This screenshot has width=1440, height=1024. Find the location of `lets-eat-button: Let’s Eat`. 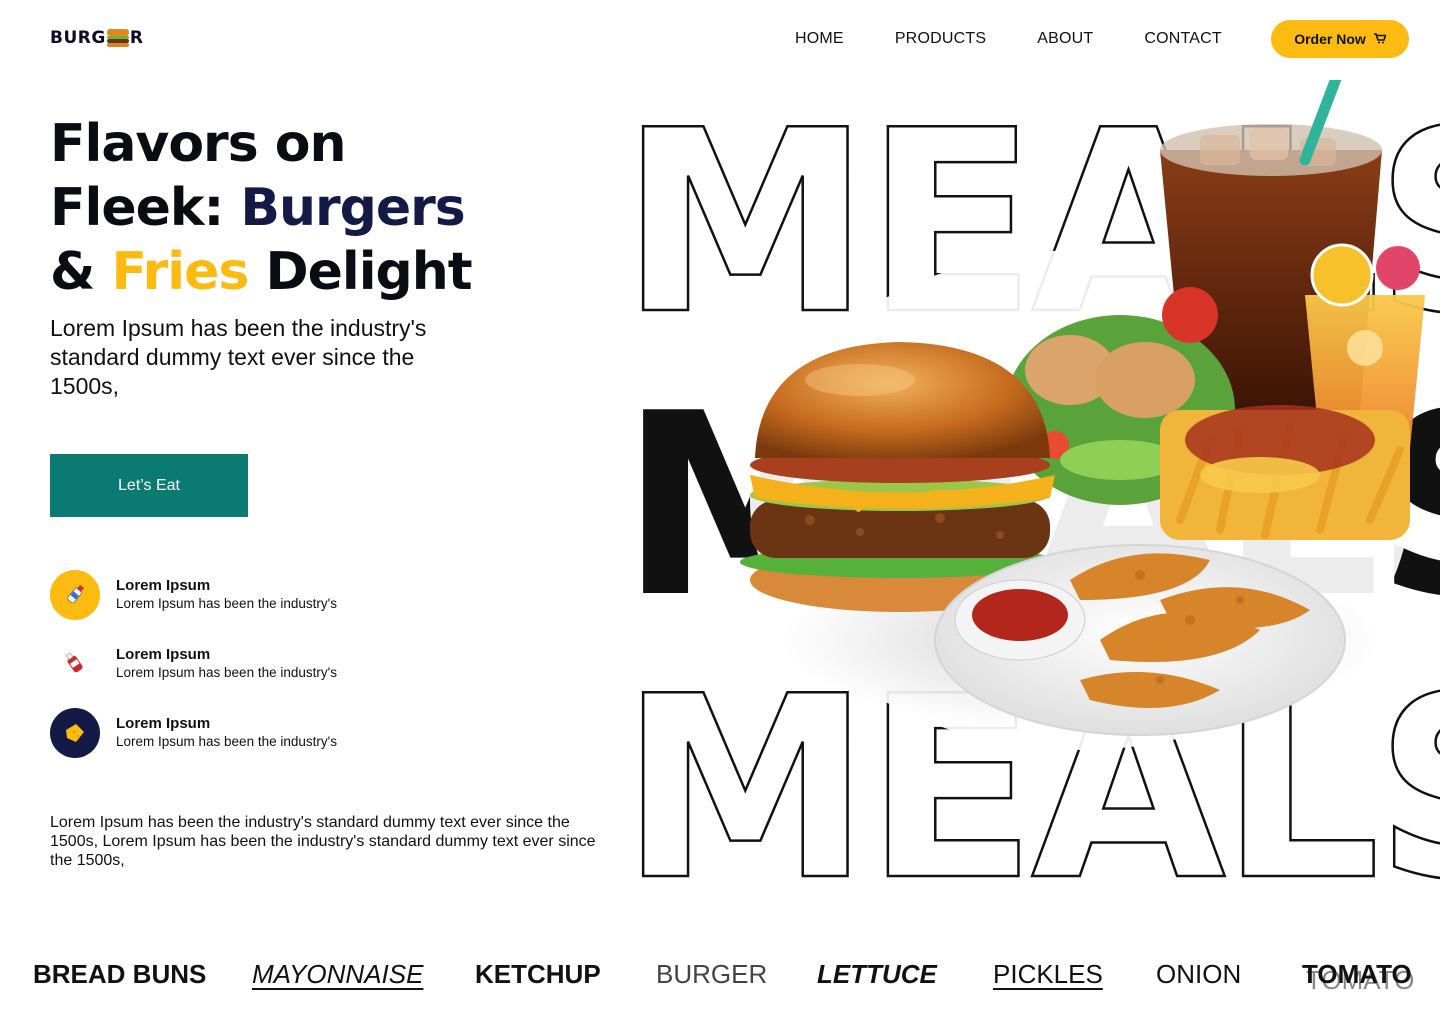

lets-eat-button: Let’s Eat is located at coordinates (149, 485).